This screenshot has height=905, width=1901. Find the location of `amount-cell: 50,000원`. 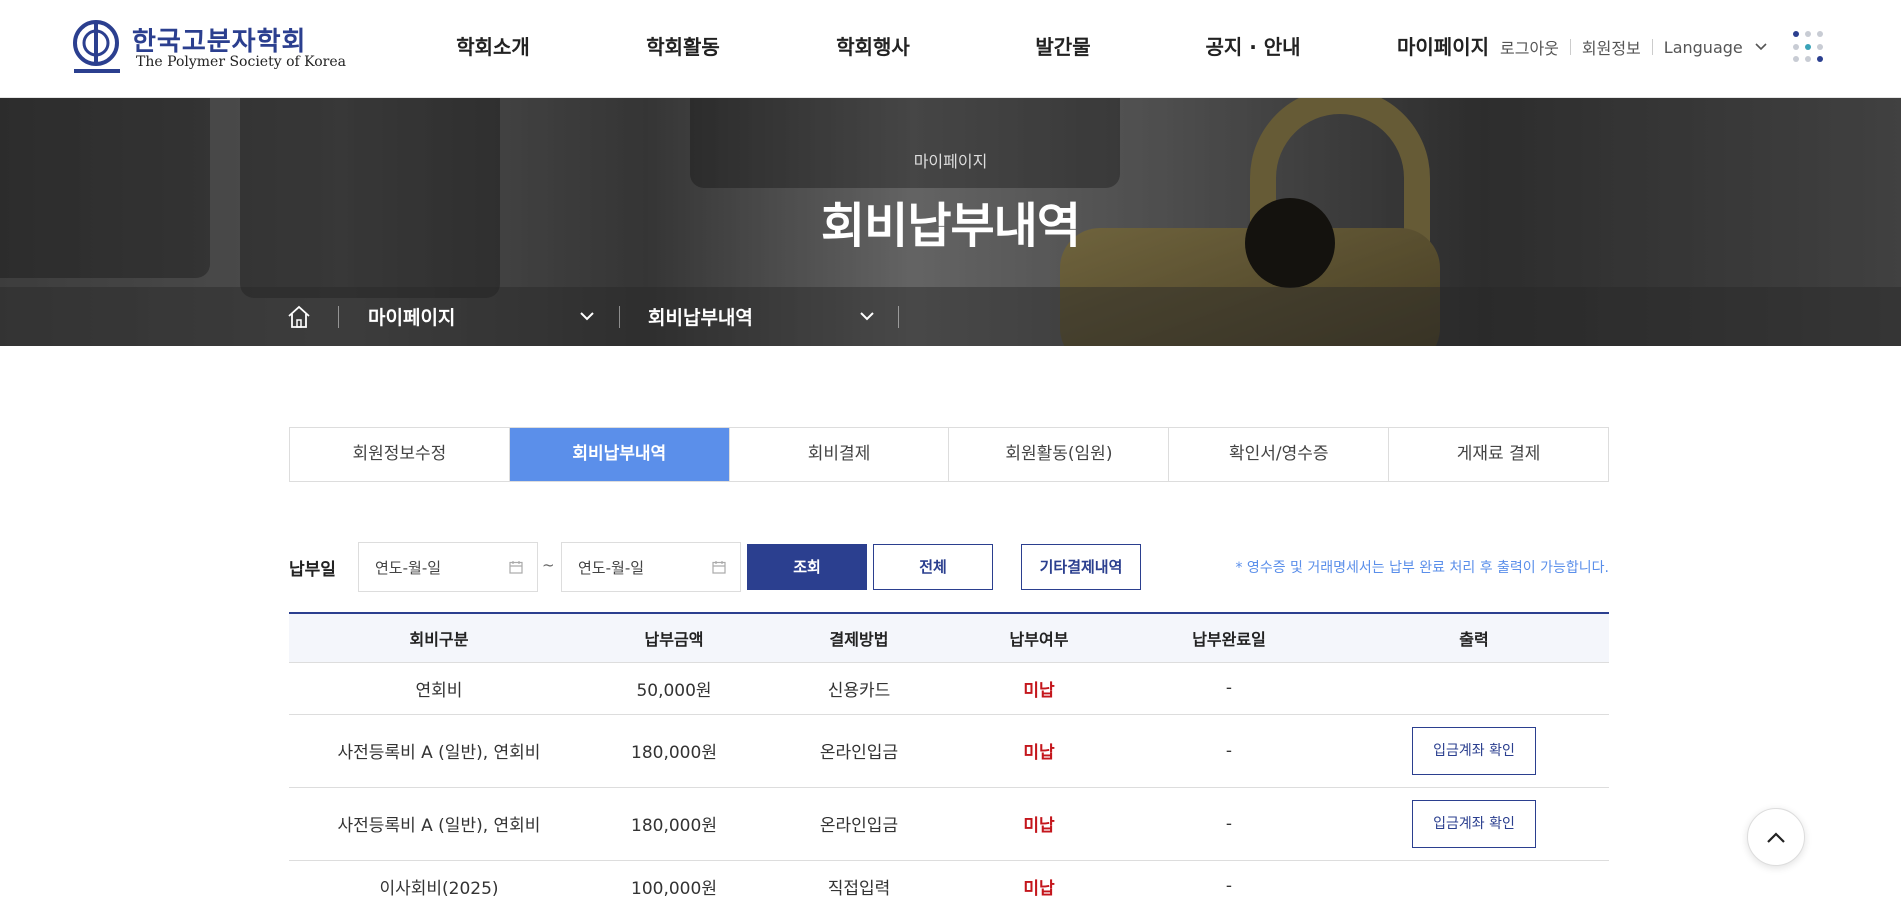

amount-cell: 50,000원 is located at coordinates (674, 688).